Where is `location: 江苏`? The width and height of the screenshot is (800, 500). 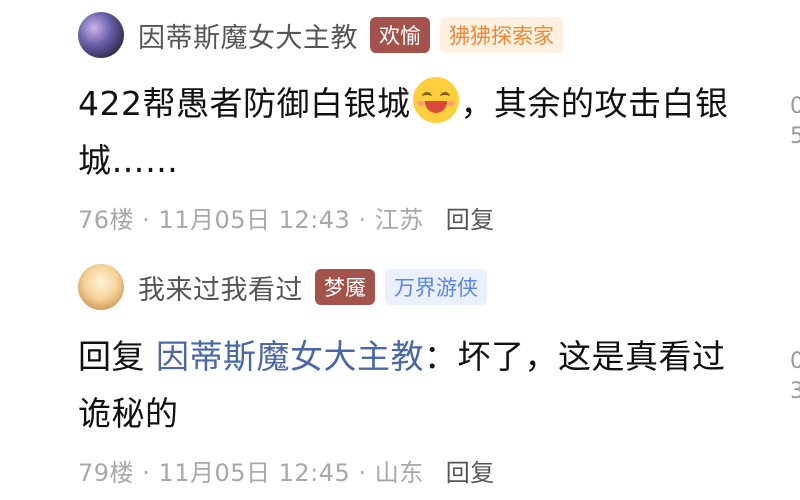 location: 江苏 is located at coordinates (399, 220).